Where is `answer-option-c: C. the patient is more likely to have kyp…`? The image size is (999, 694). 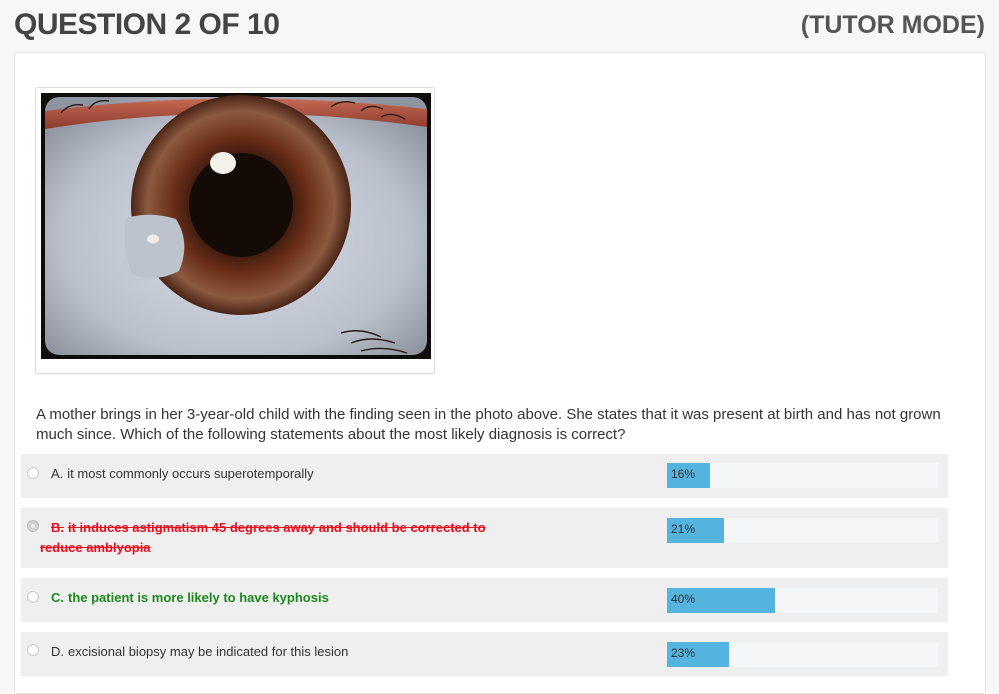 answer-option-c: C. the patient is more likely to have kyp… is located at coordinates (484, 600).